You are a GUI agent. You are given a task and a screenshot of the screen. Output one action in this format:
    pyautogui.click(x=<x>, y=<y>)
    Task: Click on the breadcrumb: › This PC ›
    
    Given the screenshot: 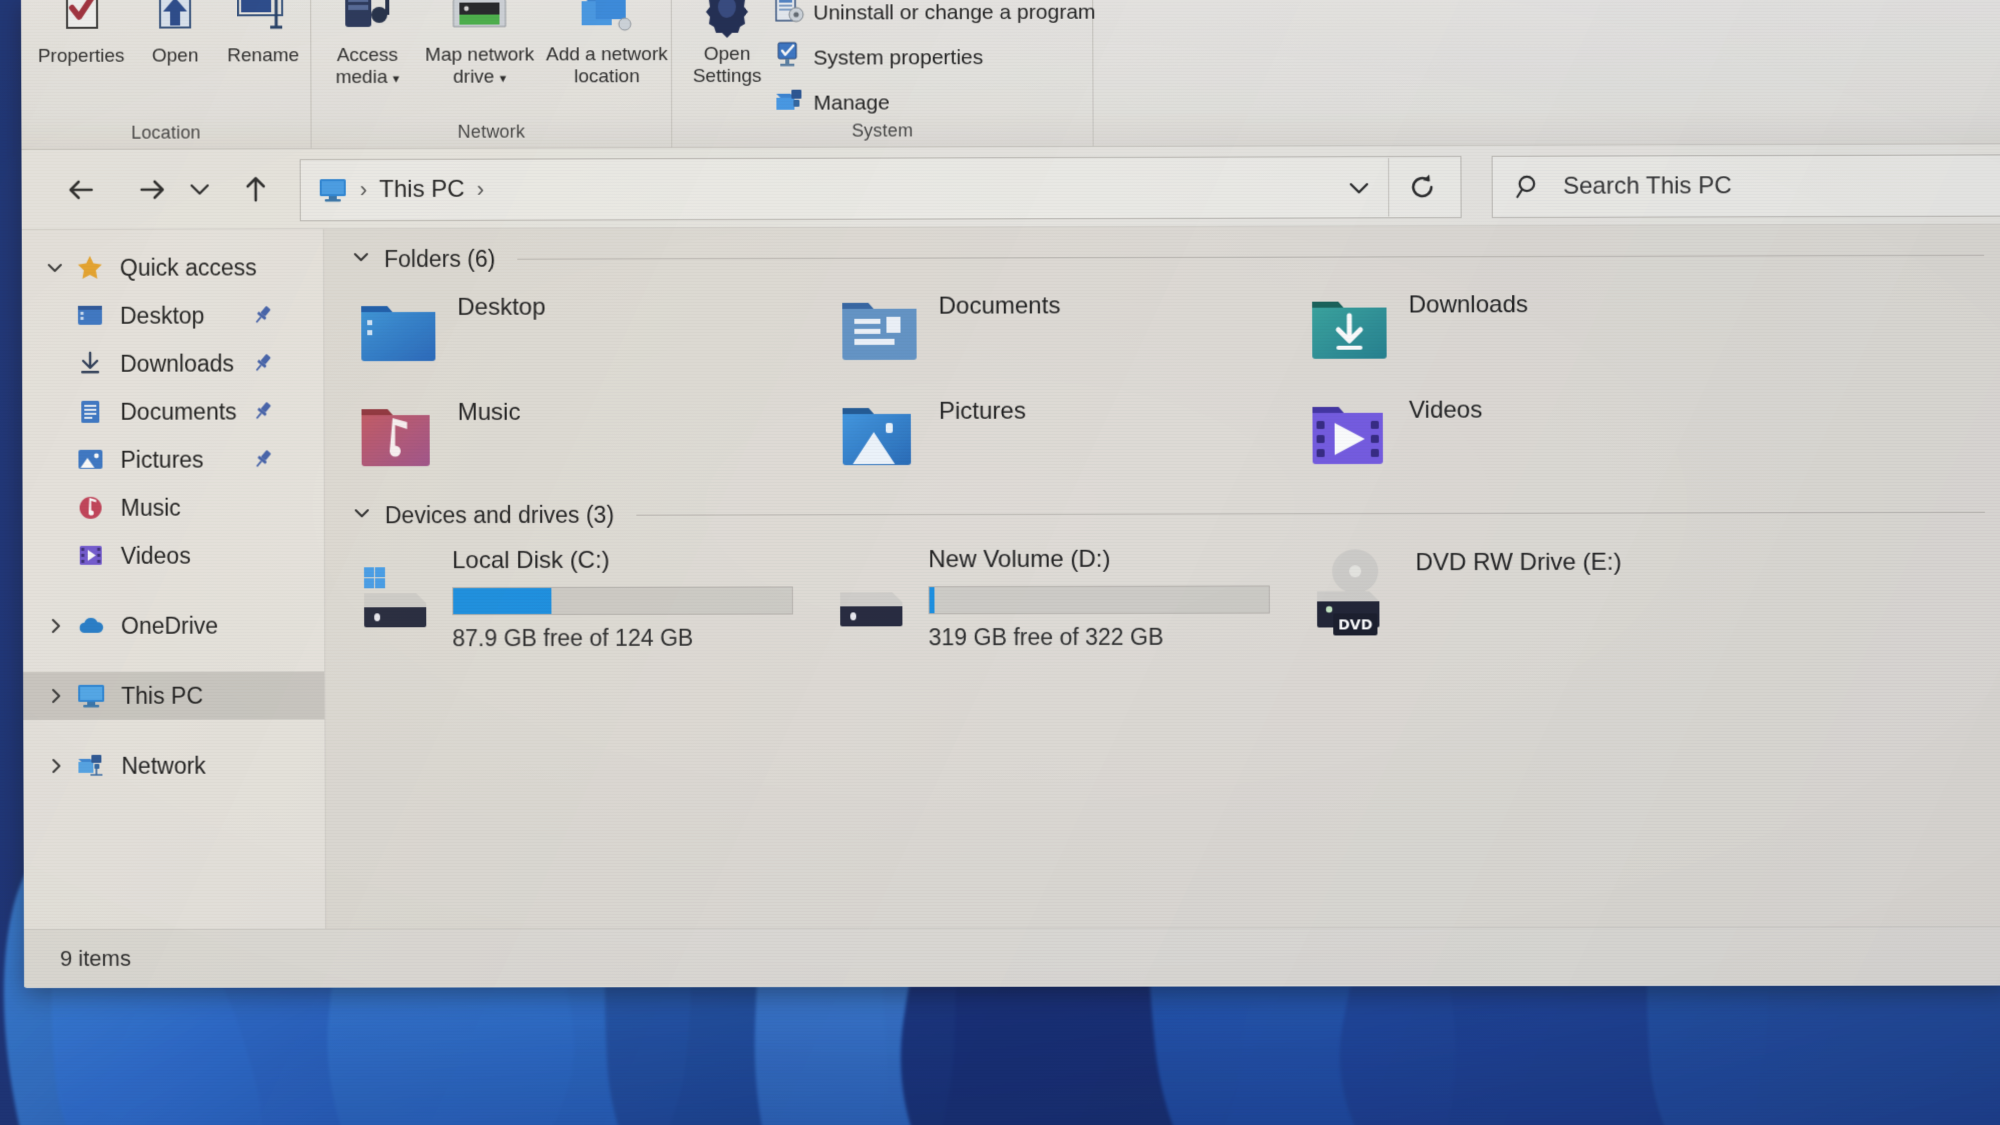 What is the action you would take?
    pyautogui.click(x=880, y=188)
    